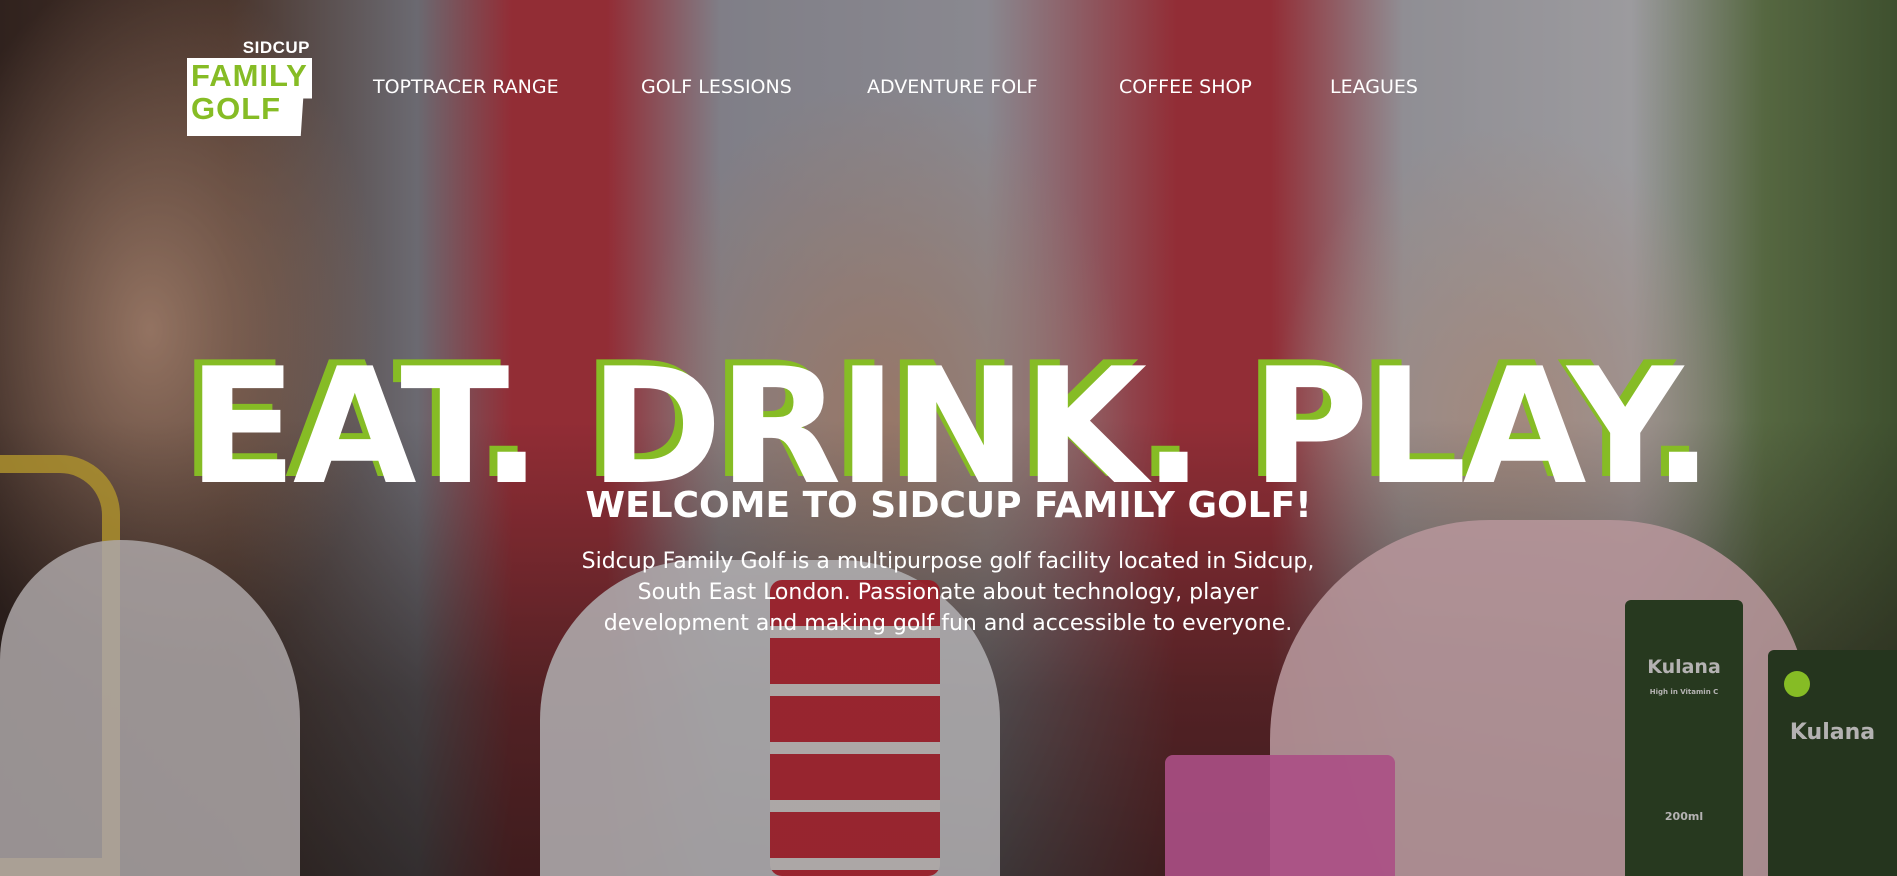 This screenshot has width=1897, height=876. What do you see at coordinates (716, 87) in the screenshot?
I see `nav-item-golf-lessions: GOLF LESSIONS` at bounding box center [716, 87].